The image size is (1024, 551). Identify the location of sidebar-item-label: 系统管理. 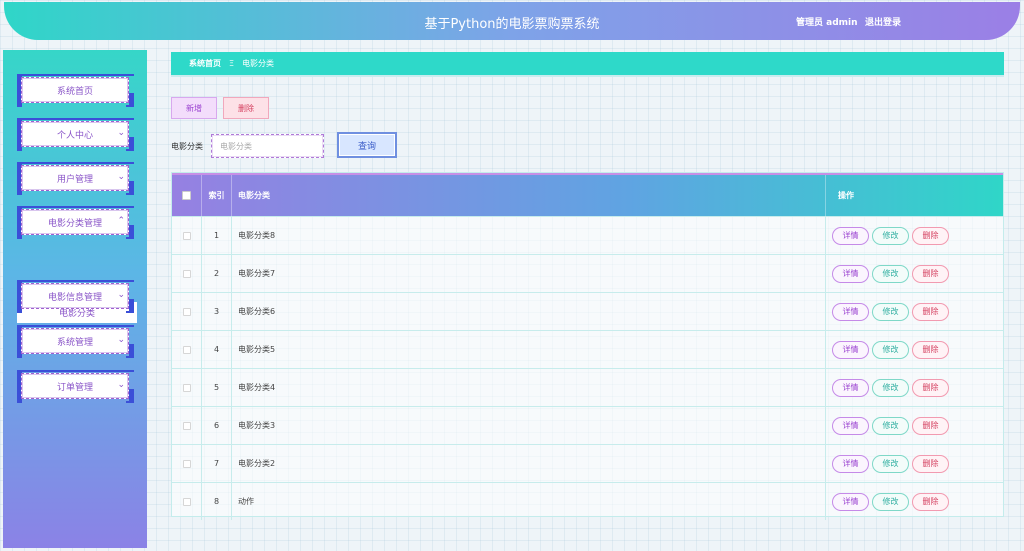
(75, 341).